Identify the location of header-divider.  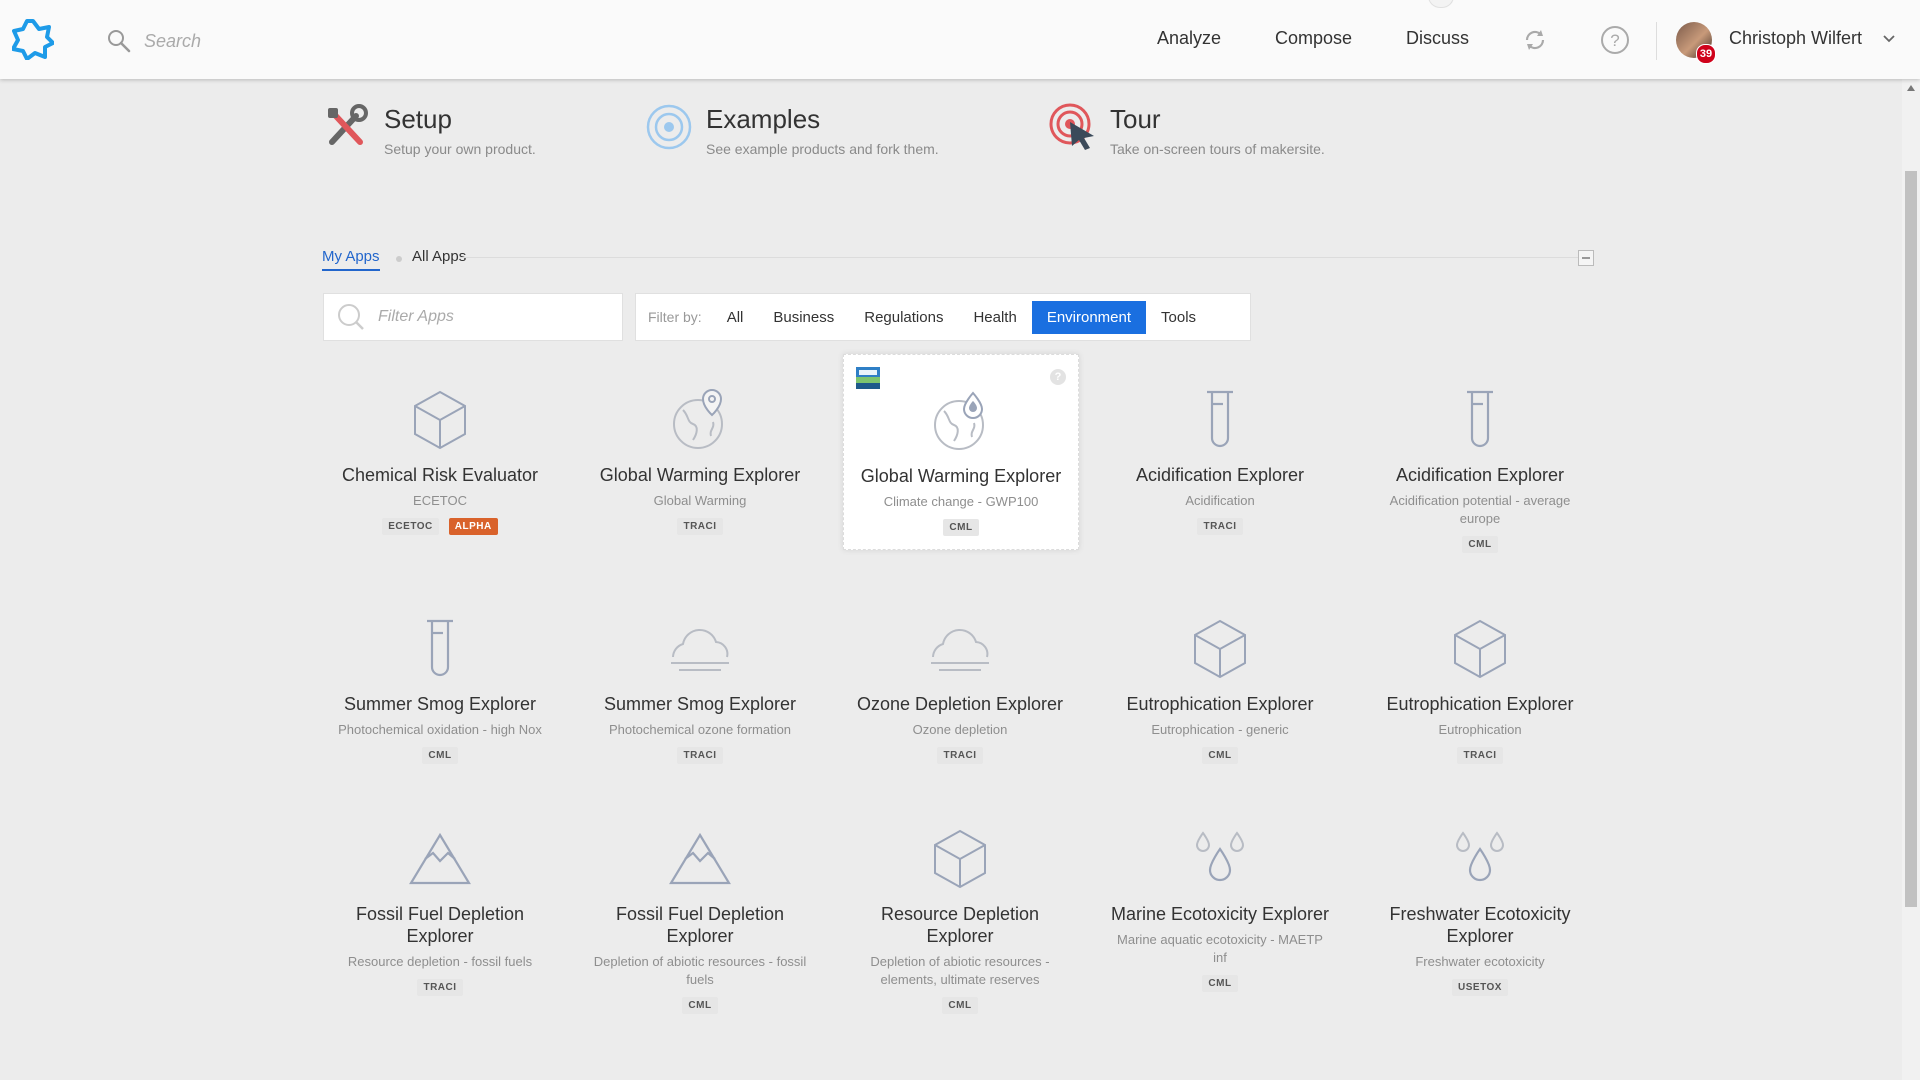
(1656, 41).